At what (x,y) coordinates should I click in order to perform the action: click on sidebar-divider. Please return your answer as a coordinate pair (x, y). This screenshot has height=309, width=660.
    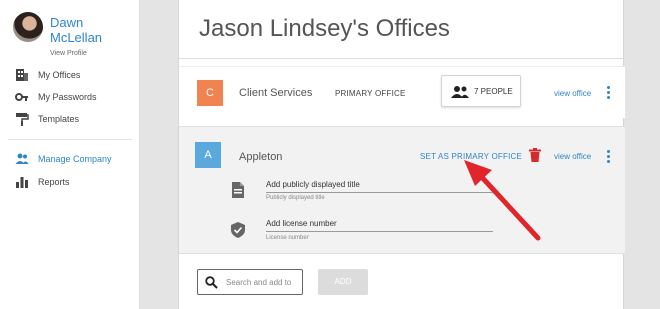
    Looking at the image, I should click on (70, 139).